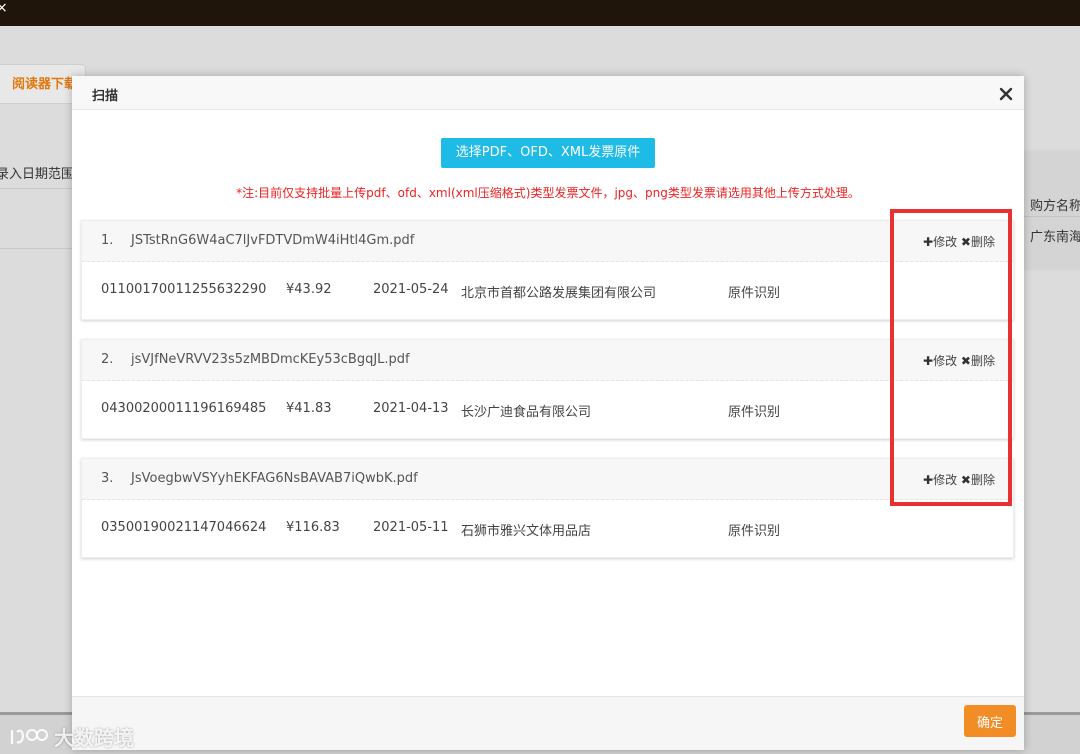  Describe the element at coordinates (540, 13) in the screenshot. I see `top-bar: ×` at that location.